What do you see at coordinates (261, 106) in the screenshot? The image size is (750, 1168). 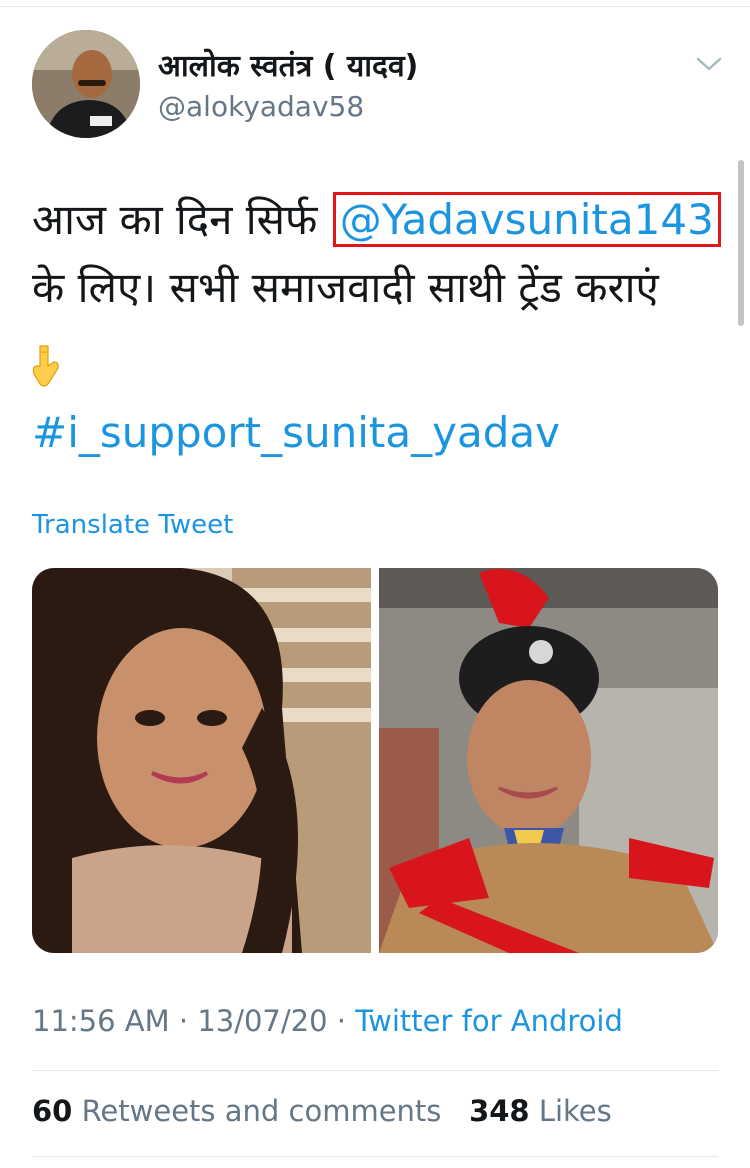 I see `author-handle: @alokyadav58` at bounding box center [261, 106].